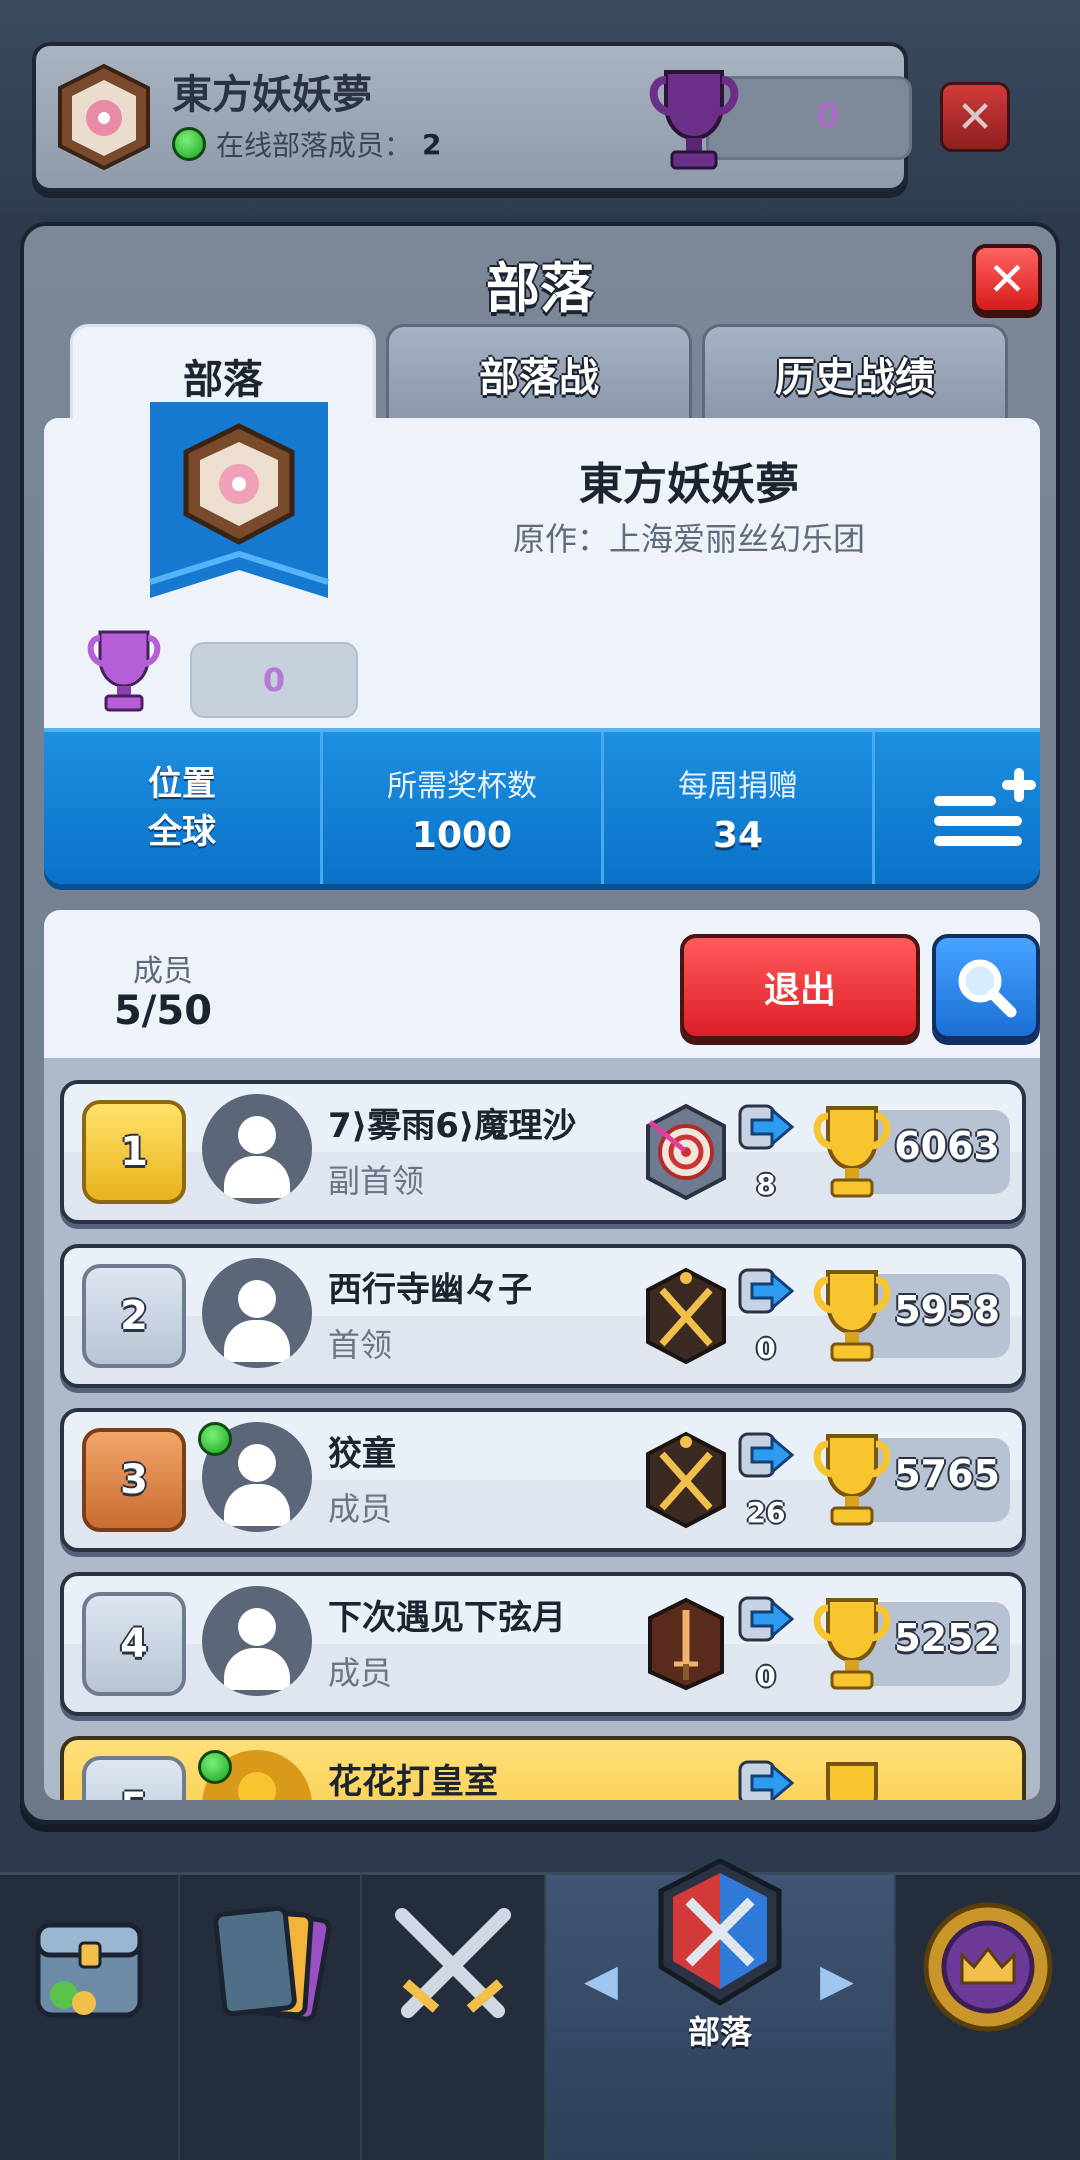 Image resolution: width=1080 pixels, height=2160 pixels. I want to click on cards-icon, so click(272, 1963).